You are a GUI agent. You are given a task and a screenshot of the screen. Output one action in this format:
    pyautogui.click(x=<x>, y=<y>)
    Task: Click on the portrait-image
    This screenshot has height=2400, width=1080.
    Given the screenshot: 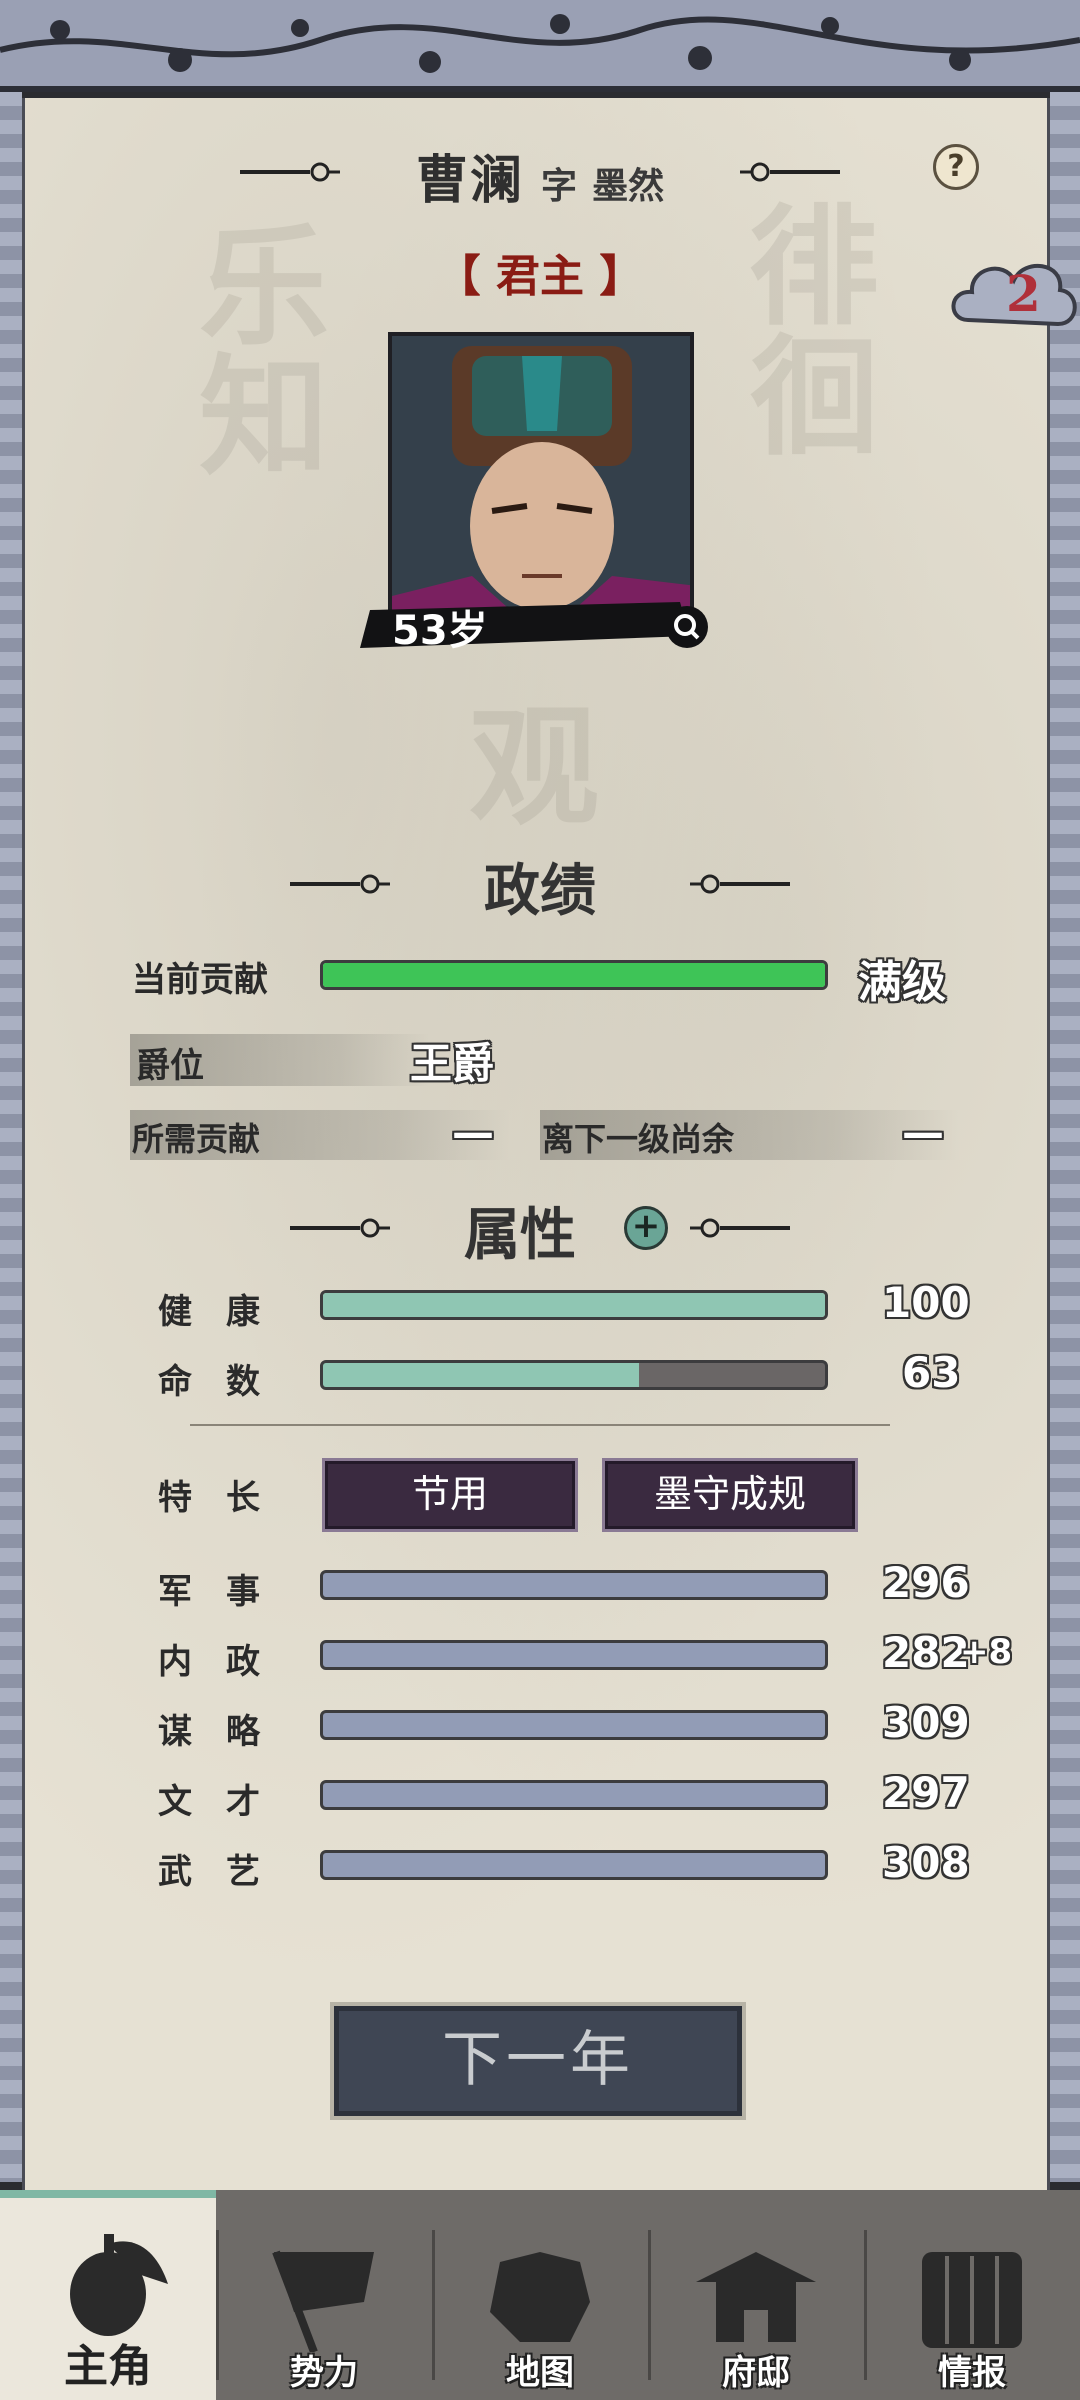 What is the action you would take?
    pyautogui.click(x=541, y=483)
    